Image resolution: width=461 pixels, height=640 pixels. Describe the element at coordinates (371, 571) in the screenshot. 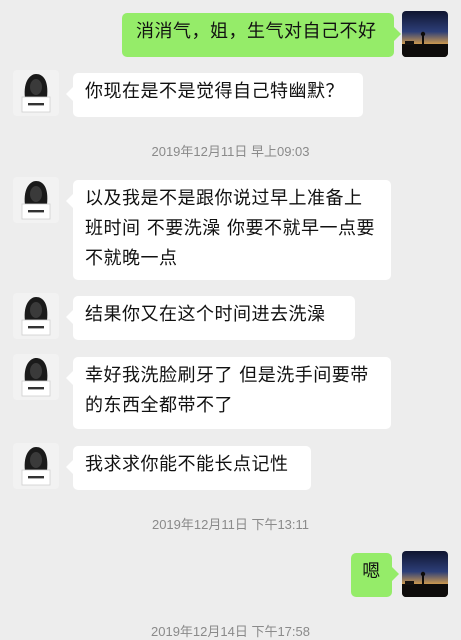

I see `message-text: 嗯` at that location.